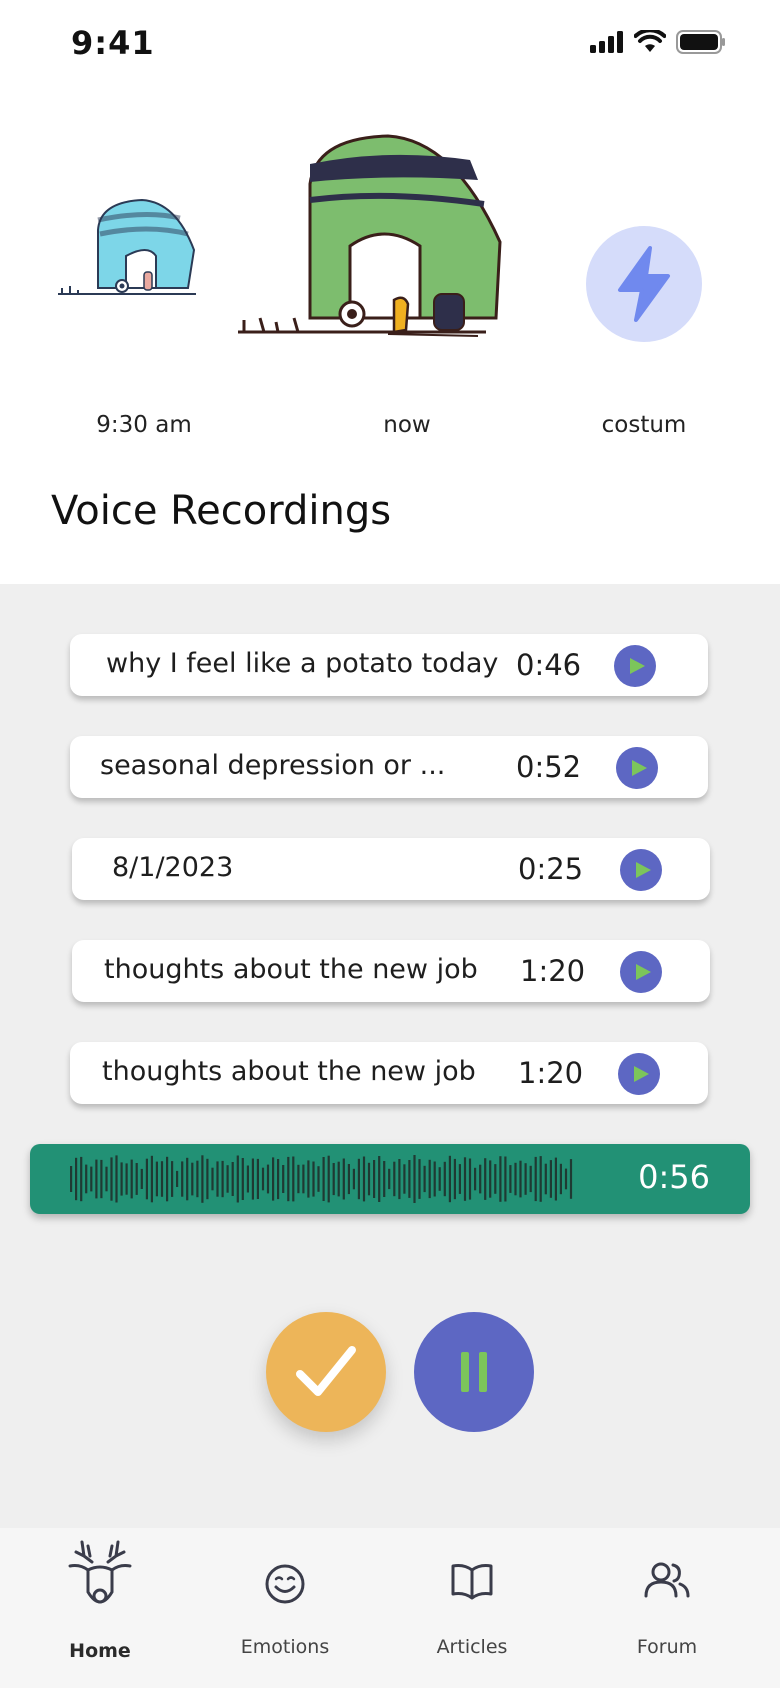 This screenshot has width=780, height=1688. I want to click on lightning-icon, so click(644, 284).